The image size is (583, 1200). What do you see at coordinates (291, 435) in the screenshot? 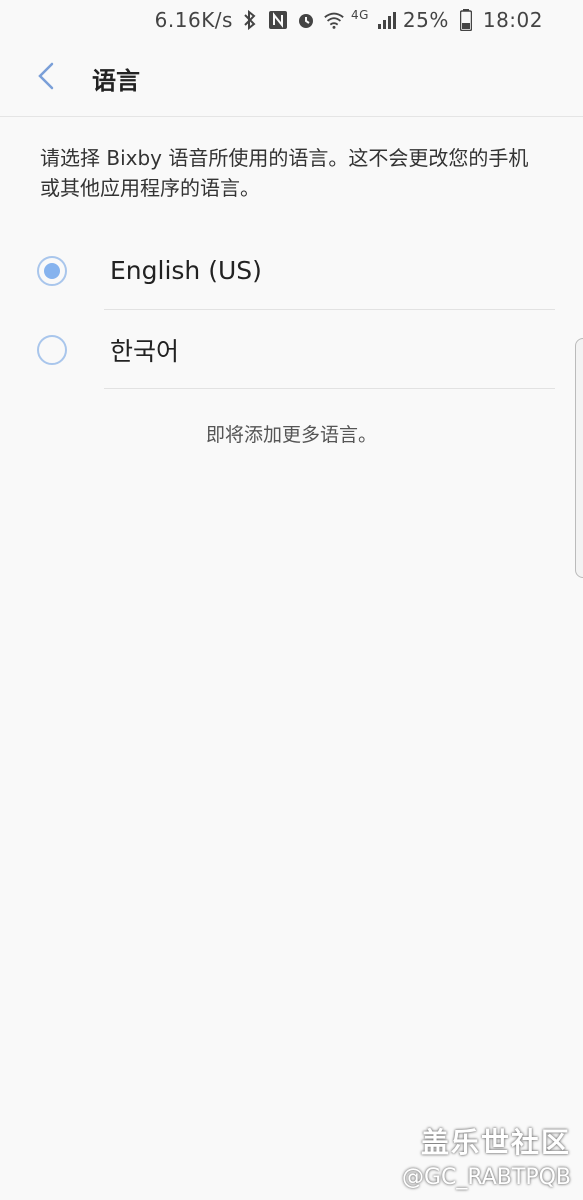
I see `more-languages-note: 即将添加更多语言。` at bounding box center [291, 435].